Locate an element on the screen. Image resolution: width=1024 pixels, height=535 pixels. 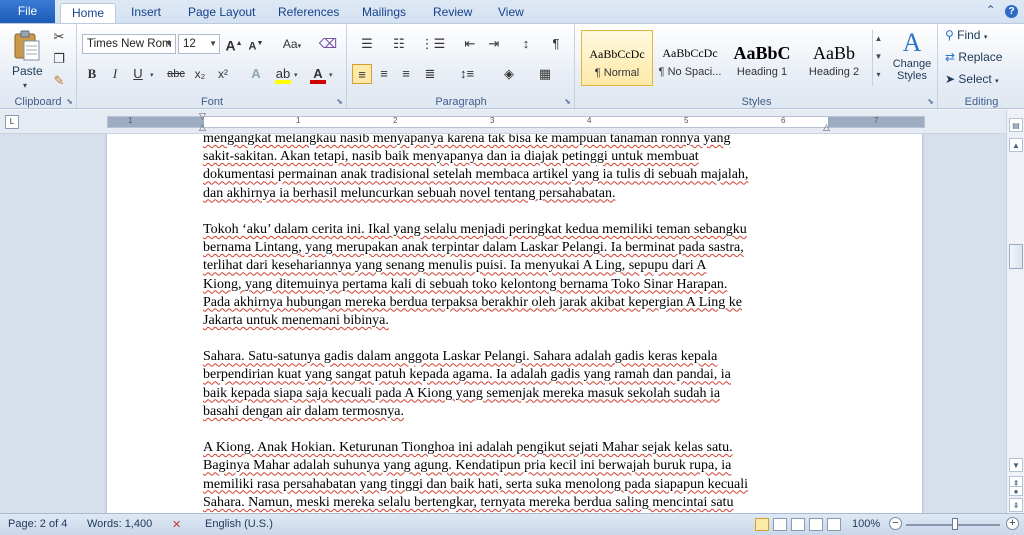
replace-button: ⇄ Replace is located at coordinates (973, 57).